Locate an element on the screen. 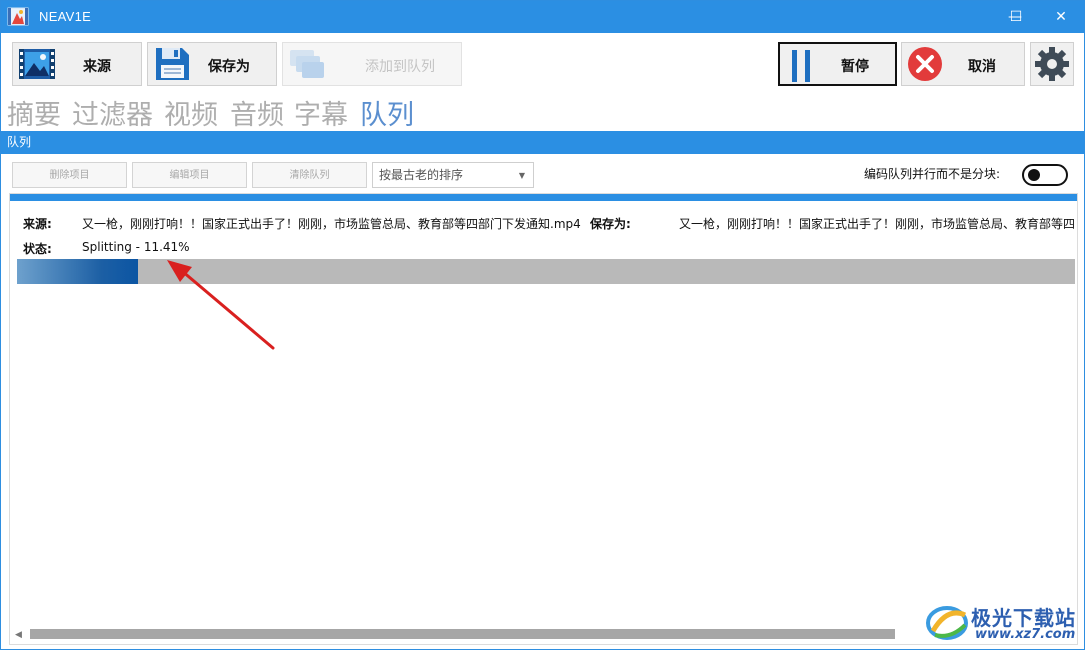  tab-video: 视频 is located at coordinates (191, 112).